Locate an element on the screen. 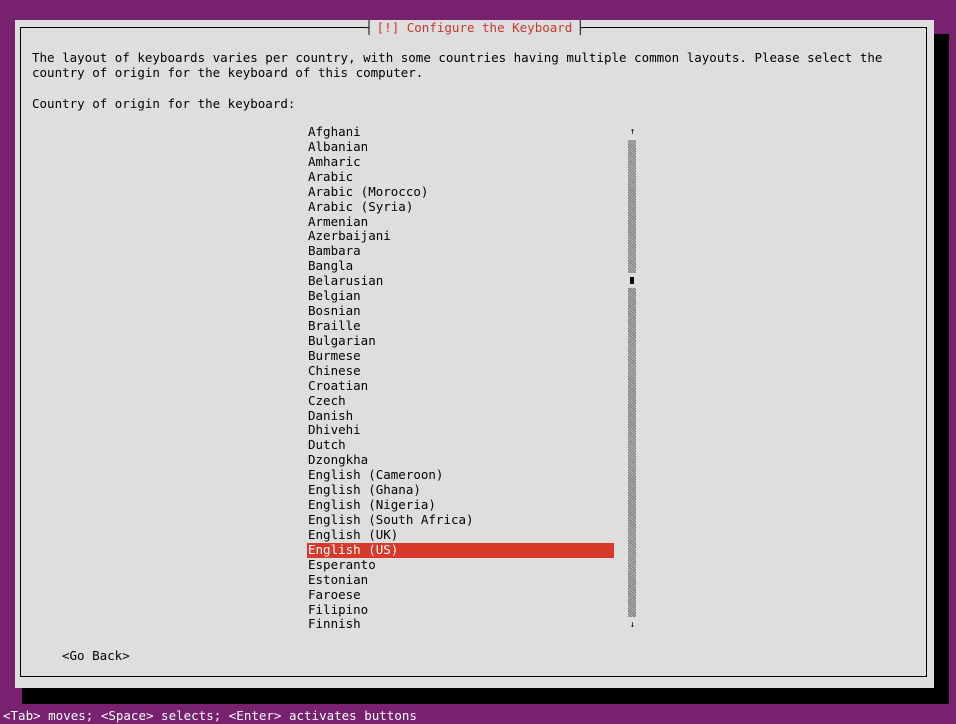  list-prompt: Country of origin for the keyboard: is located at coordinates (164, 103).